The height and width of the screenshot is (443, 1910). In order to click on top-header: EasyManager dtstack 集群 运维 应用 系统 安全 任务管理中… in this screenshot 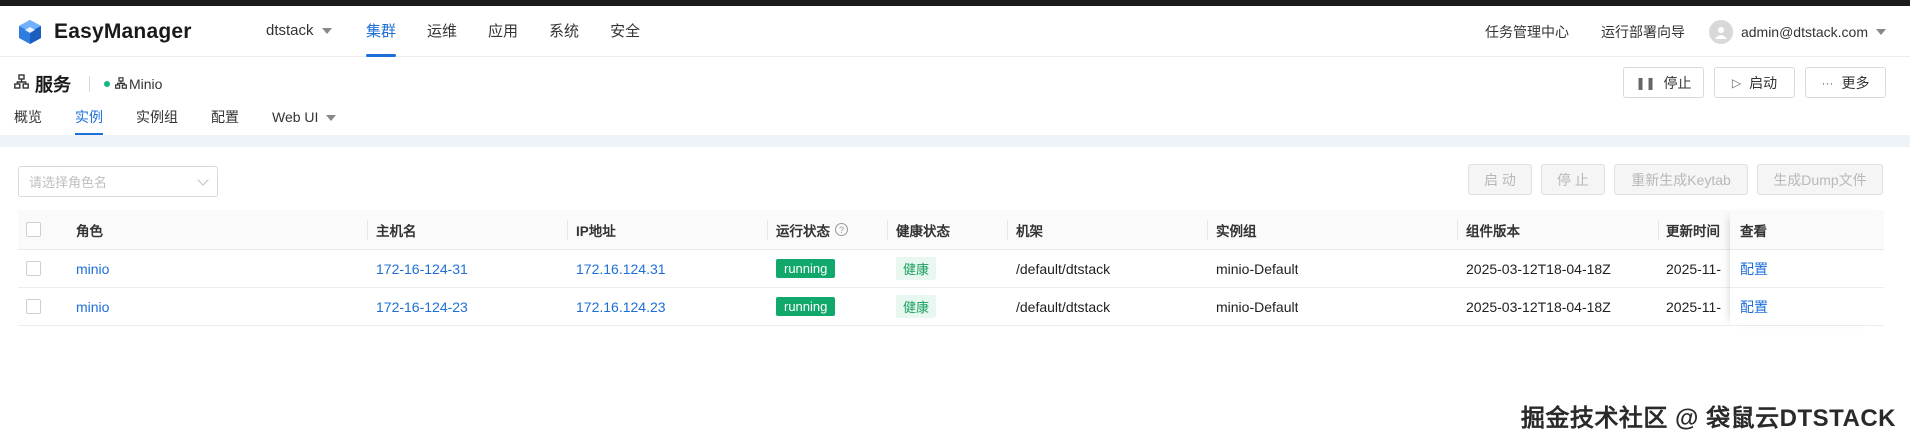, I will do `click(955, 31)`.